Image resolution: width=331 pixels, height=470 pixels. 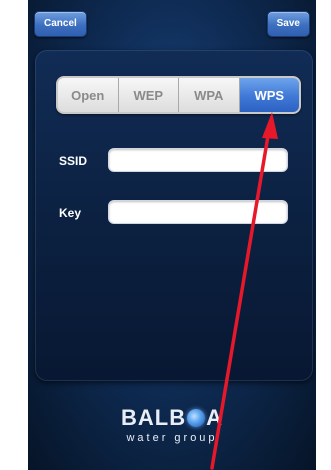 I want to click on ssid-label: SSID, so click(x=73, y=161).